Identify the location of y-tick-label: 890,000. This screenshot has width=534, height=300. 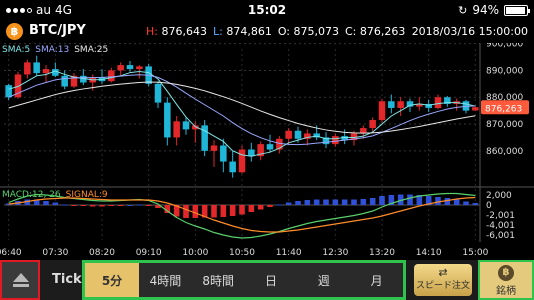
(504, 71).